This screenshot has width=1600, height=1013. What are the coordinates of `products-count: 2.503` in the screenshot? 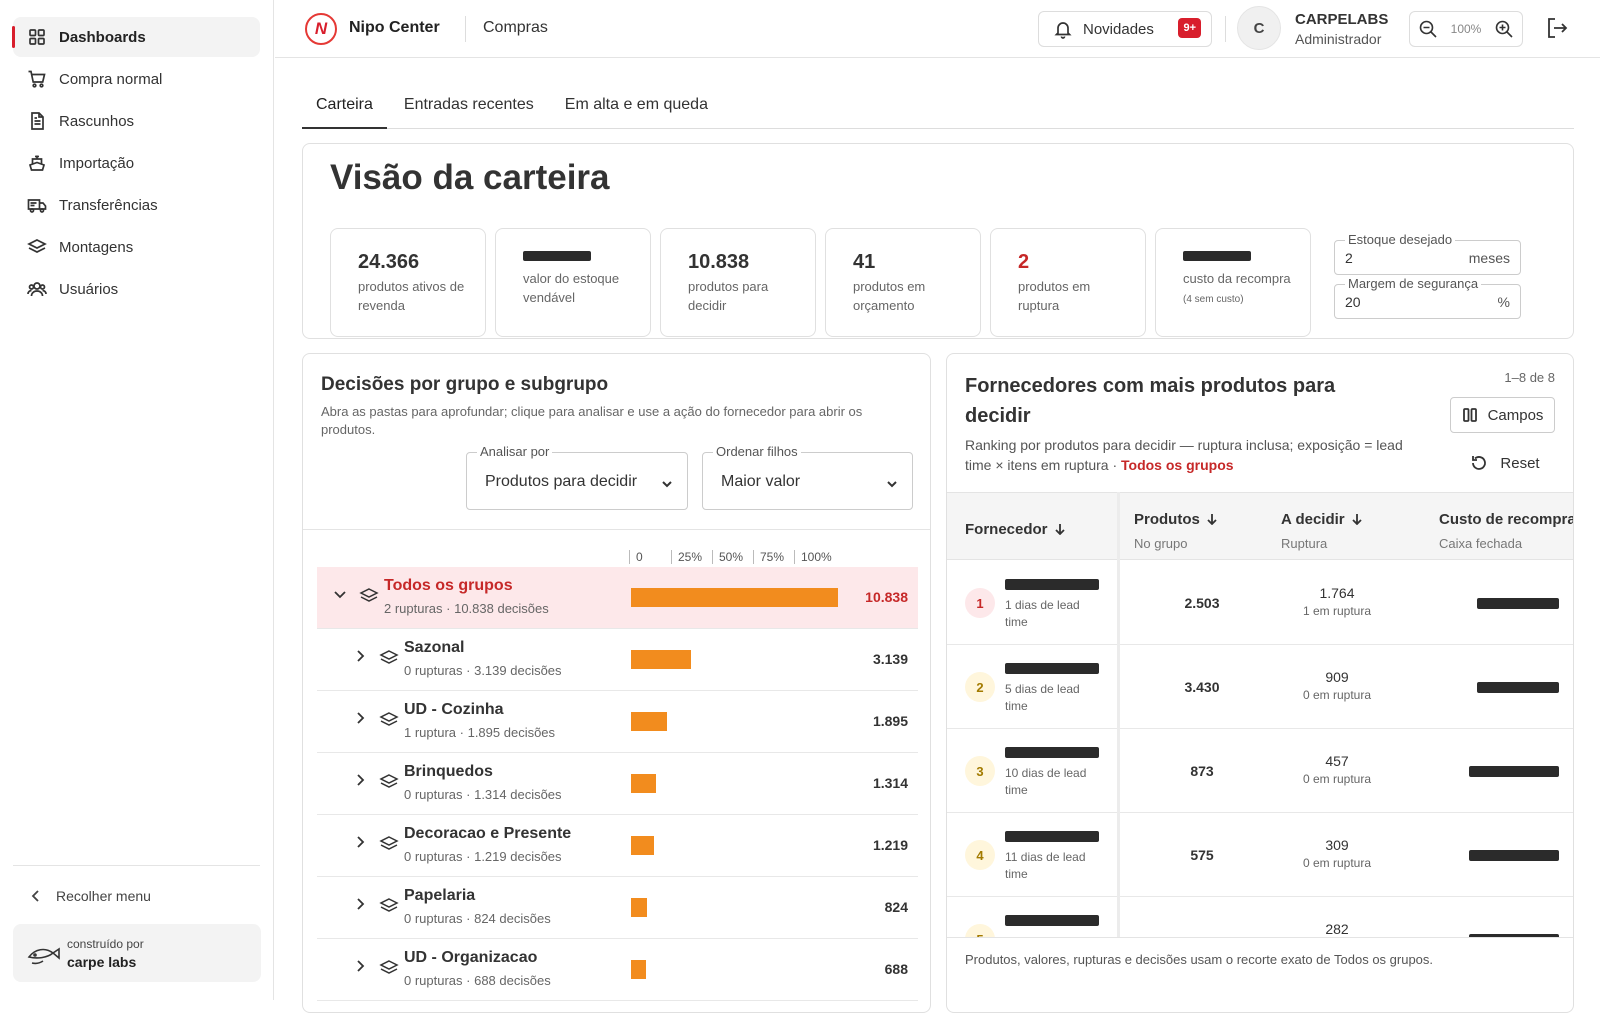 It's located at (1202, 603).